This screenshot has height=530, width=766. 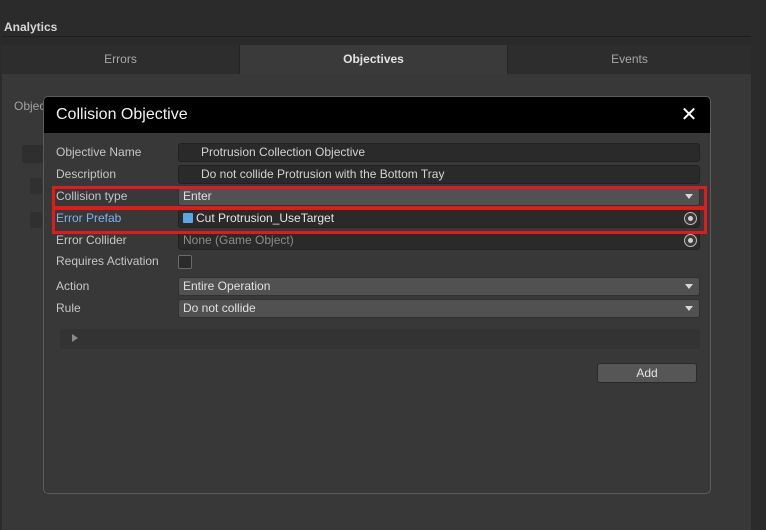 I want to click on description-label: Description, so click(x=86, y=174).